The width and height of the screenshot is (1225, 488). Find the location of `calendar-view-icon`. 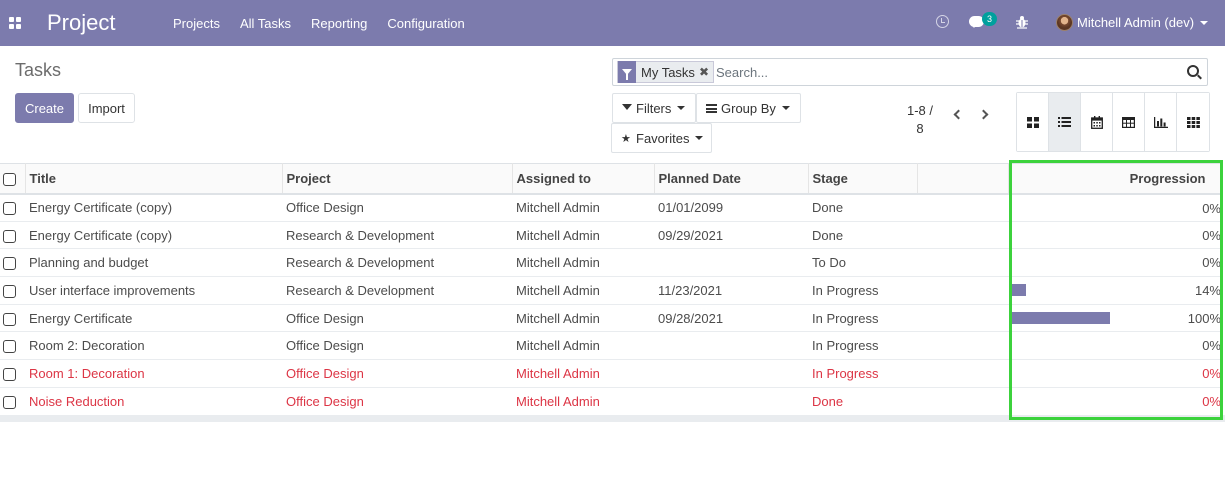

calendar-view-icon is located at coordinates (1097, 122).